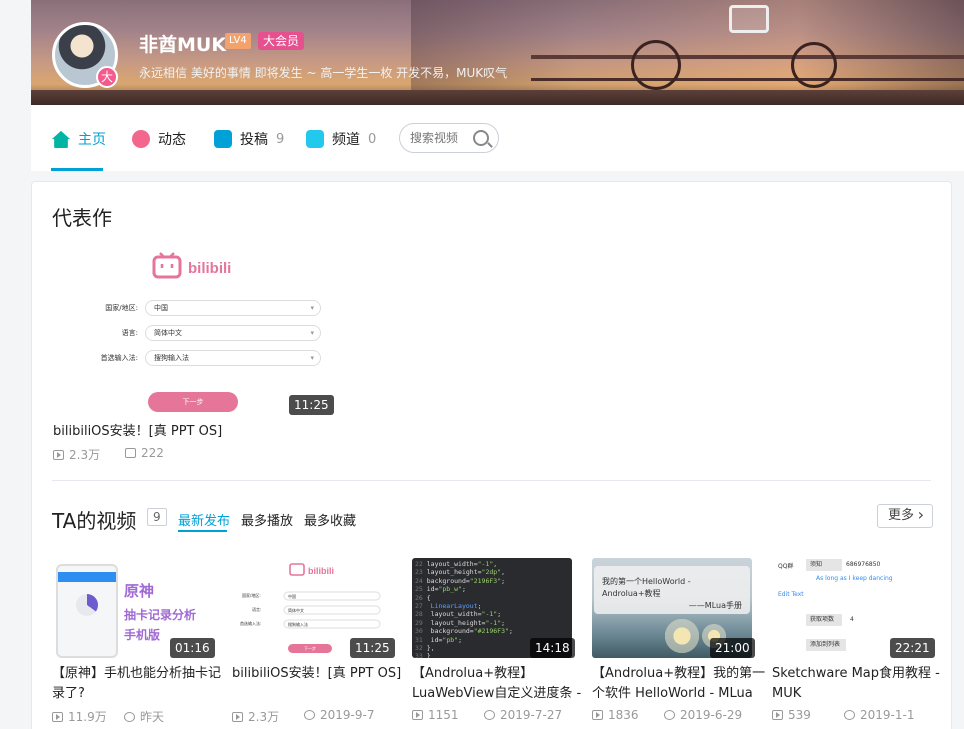  I want to click on video-duration: 01:16, so click(192, 648).